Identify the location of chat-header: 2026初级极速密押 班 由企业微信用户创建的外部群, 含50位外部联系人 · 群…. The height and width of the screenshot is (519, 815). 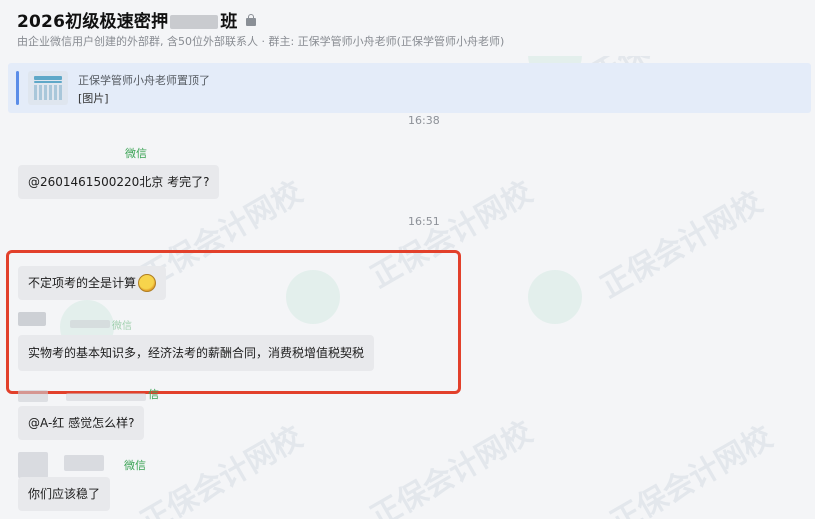
(407, 28).